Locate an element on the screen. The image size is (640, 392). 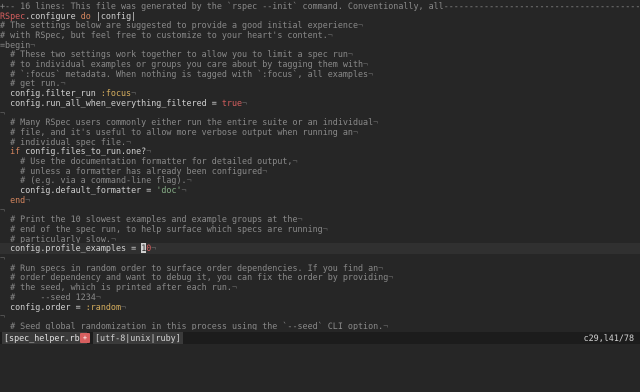
code-token: if is located at coordinates (10, 151).